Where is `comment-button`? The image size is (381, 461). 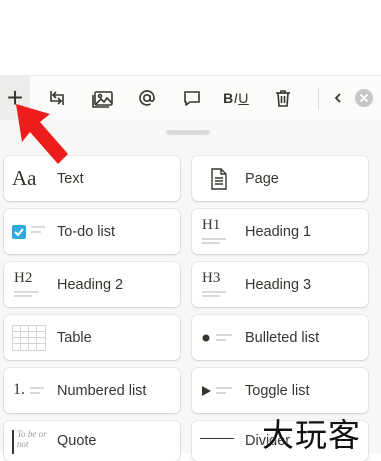
comment-button is located at coordinates (192, 98).